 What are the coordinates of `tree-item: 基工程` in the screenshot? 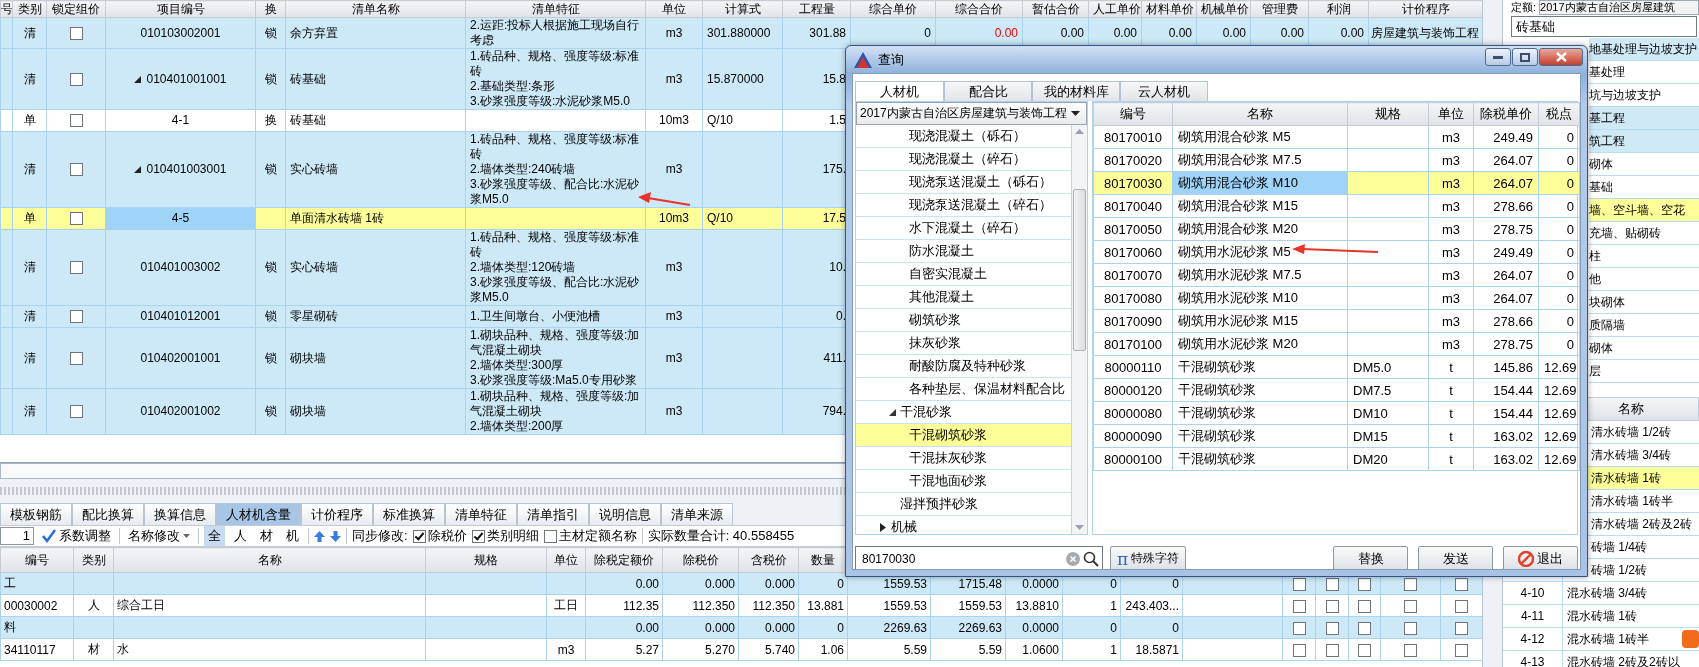 It's located at (1644, 118).